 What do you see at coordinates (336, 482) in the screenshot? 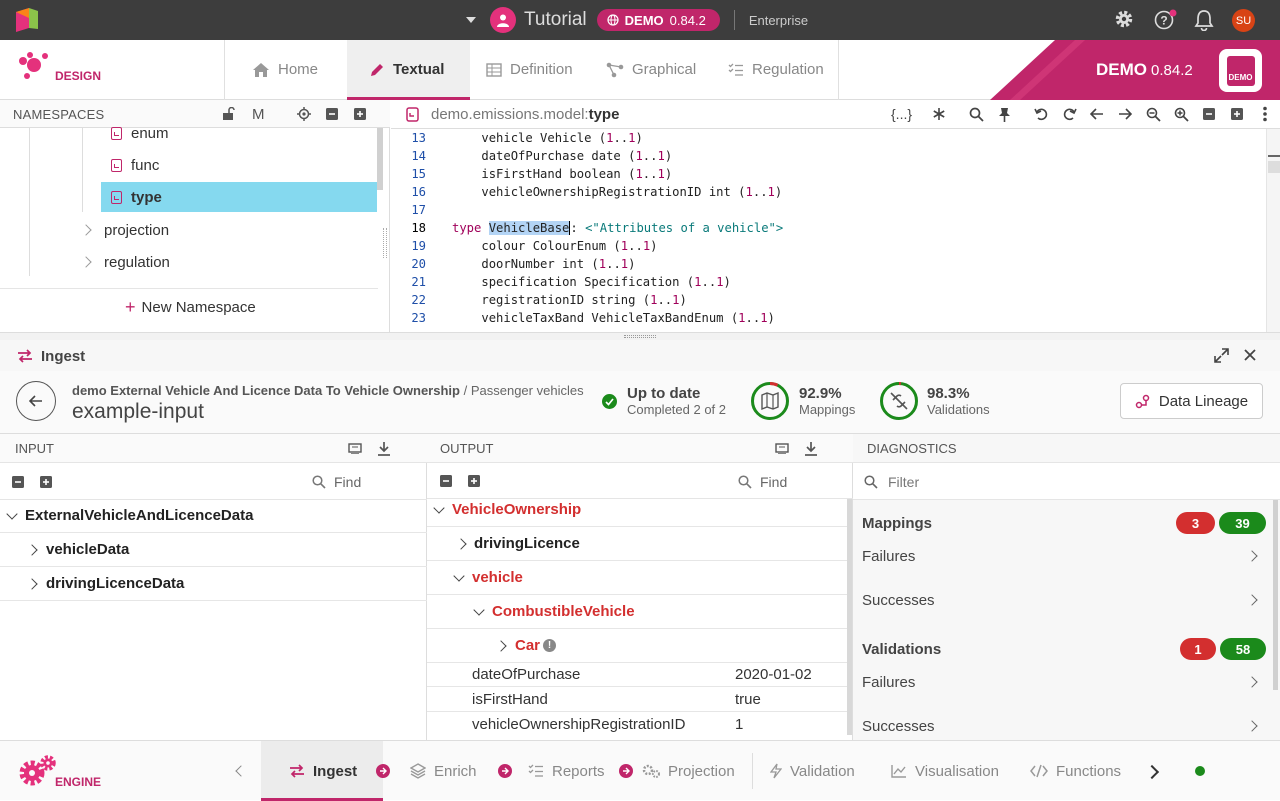
I see `input-find-field: Find` at bounding box center [336, 482].